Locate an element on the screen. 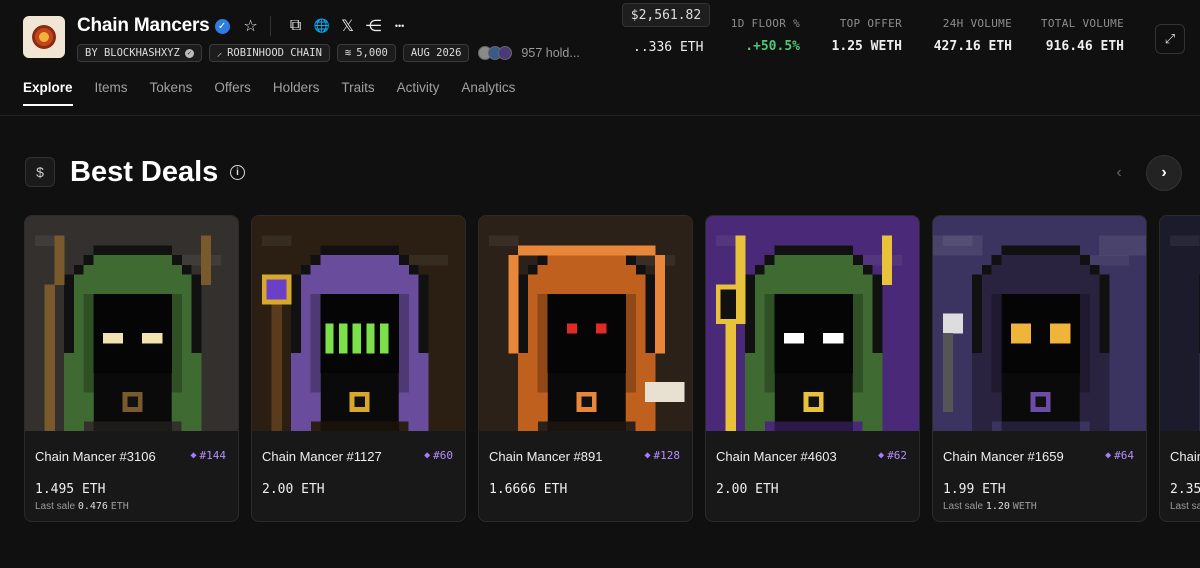 The image size is (1200, 568). last-sale-unit: ETH is located at coordinates (119, 506).